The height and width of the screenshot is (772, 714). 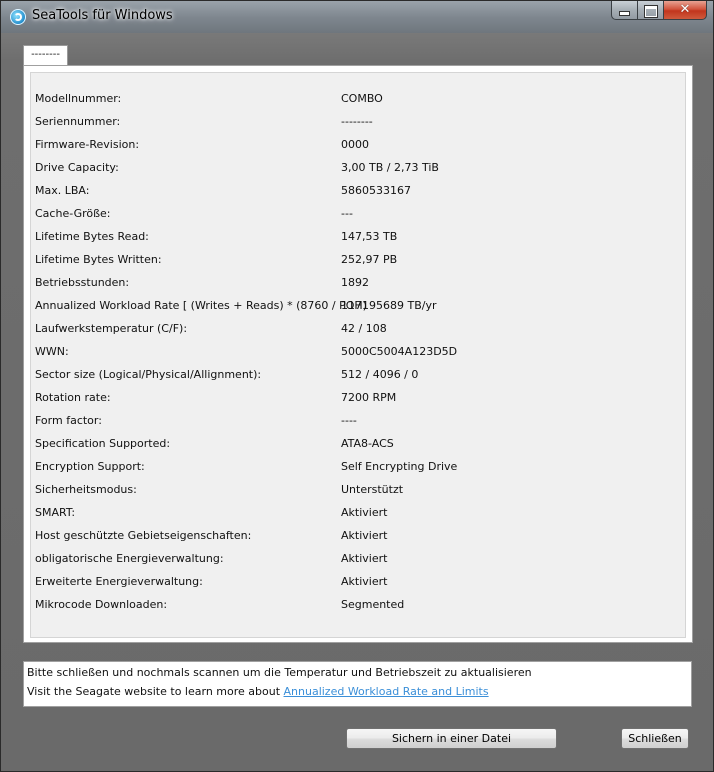 I want to click on window-title: SeaTools für Windows, so click(x=102, y=15).